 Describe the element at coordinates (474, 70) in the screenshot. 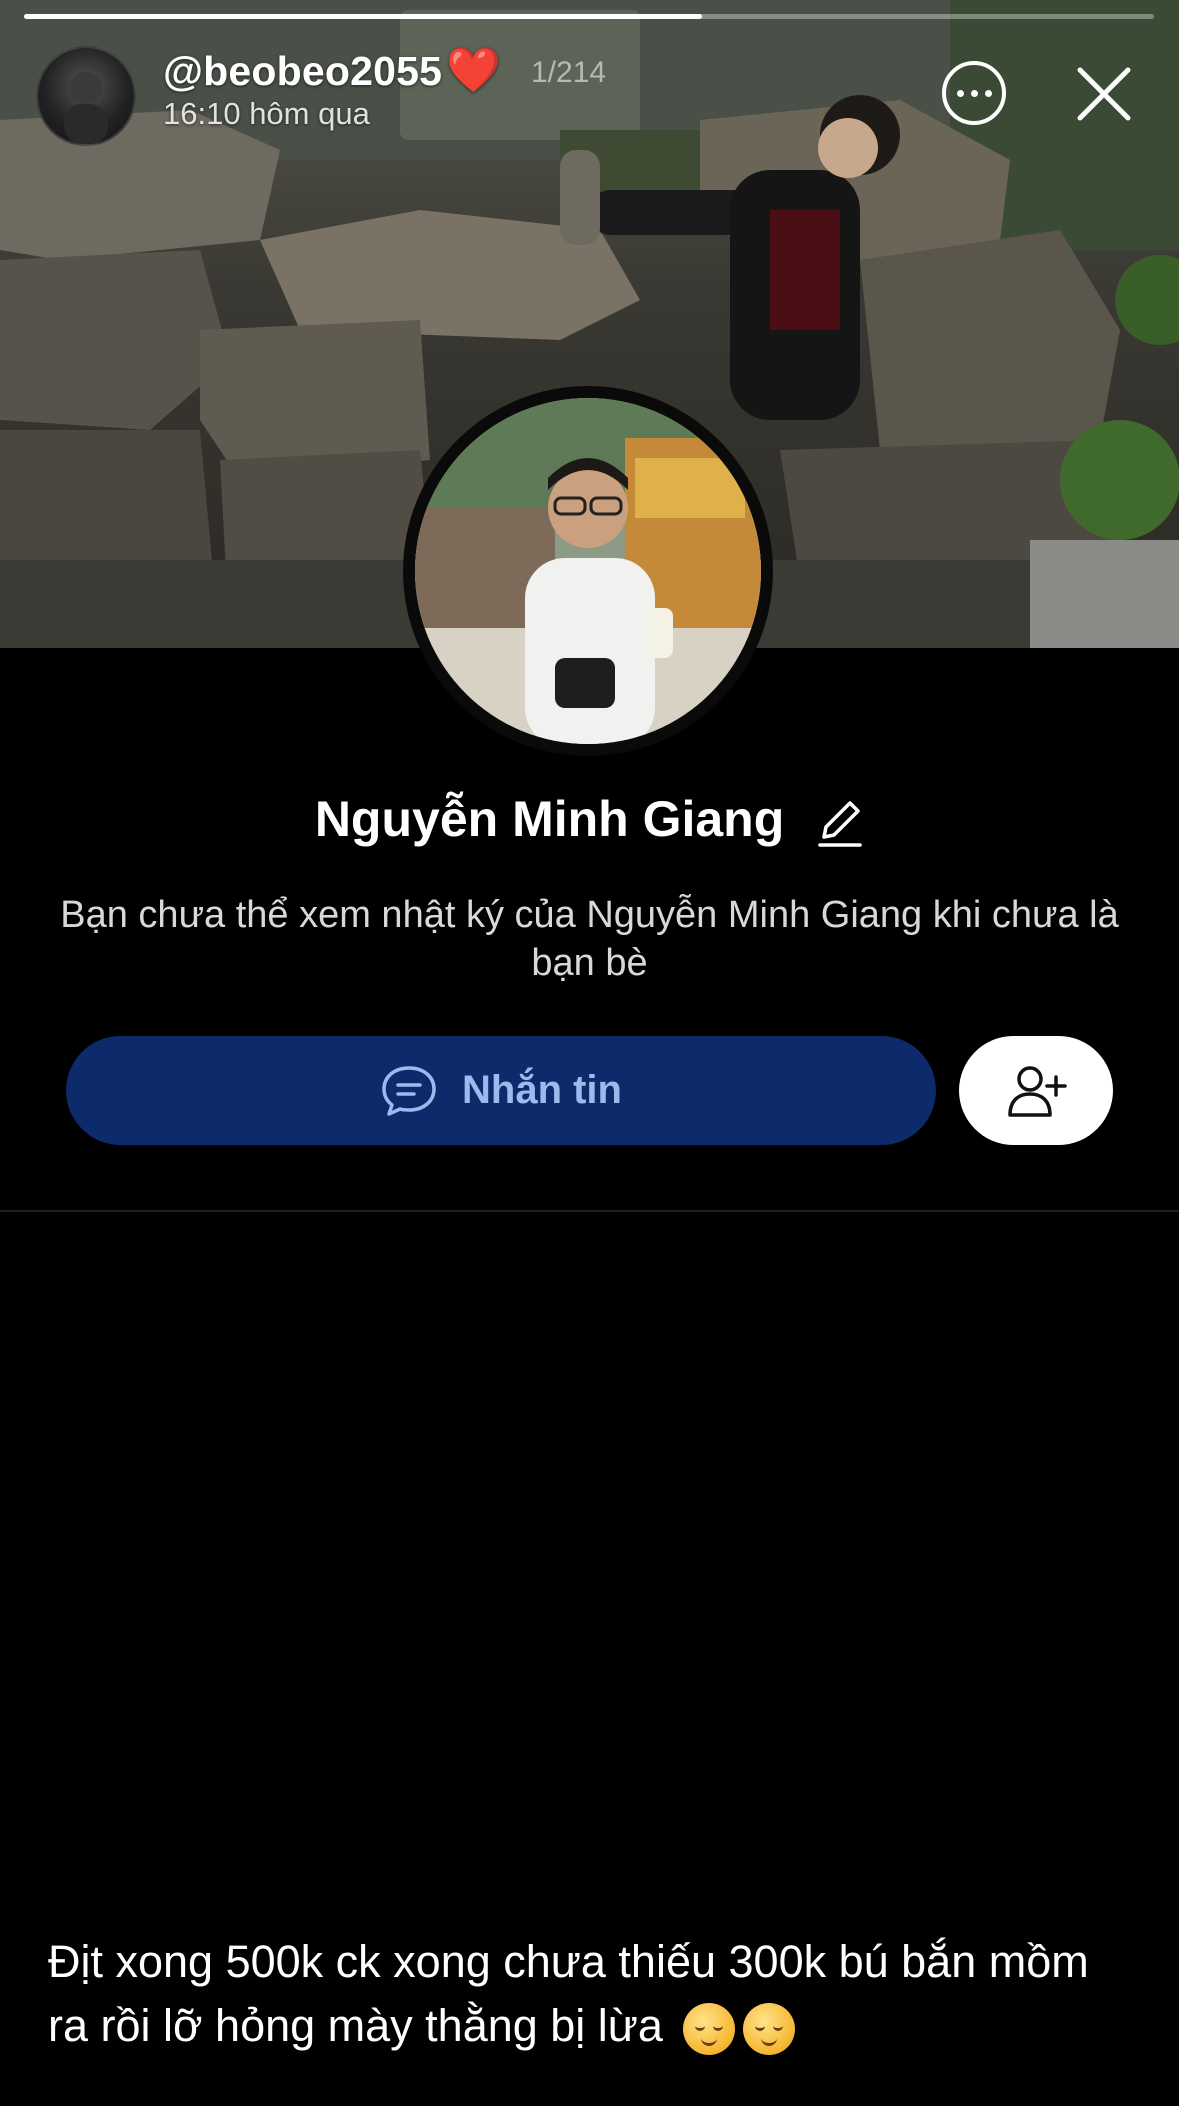

I see `heart-emoji: ❤️` at that location.